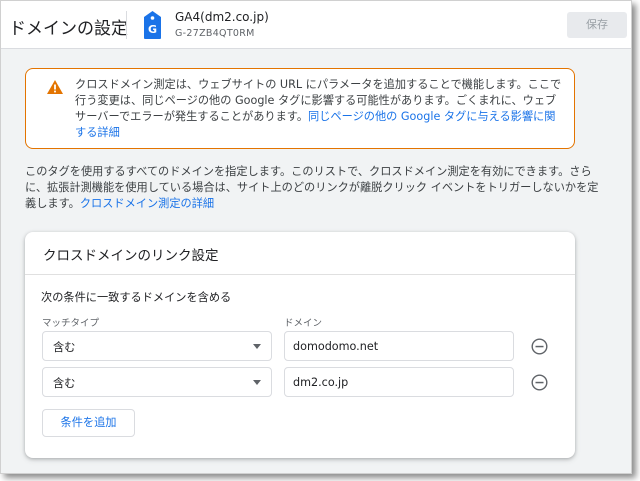  Describe the element at coordinates (215, 33) in the screenshot. I see `property-id: G-27ZB4QT0RM` at that location.